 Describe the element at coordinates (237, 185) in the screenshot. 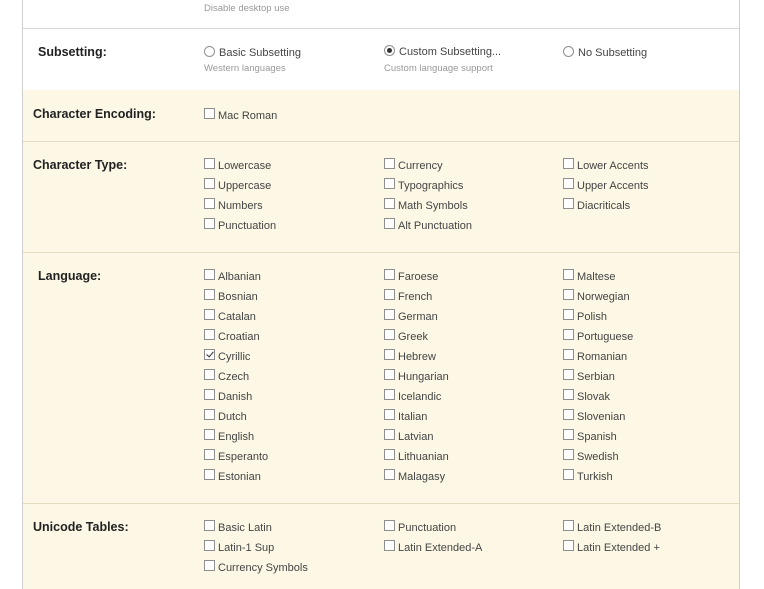

I see `checkbox-uppercase: Uppercase` at that location.